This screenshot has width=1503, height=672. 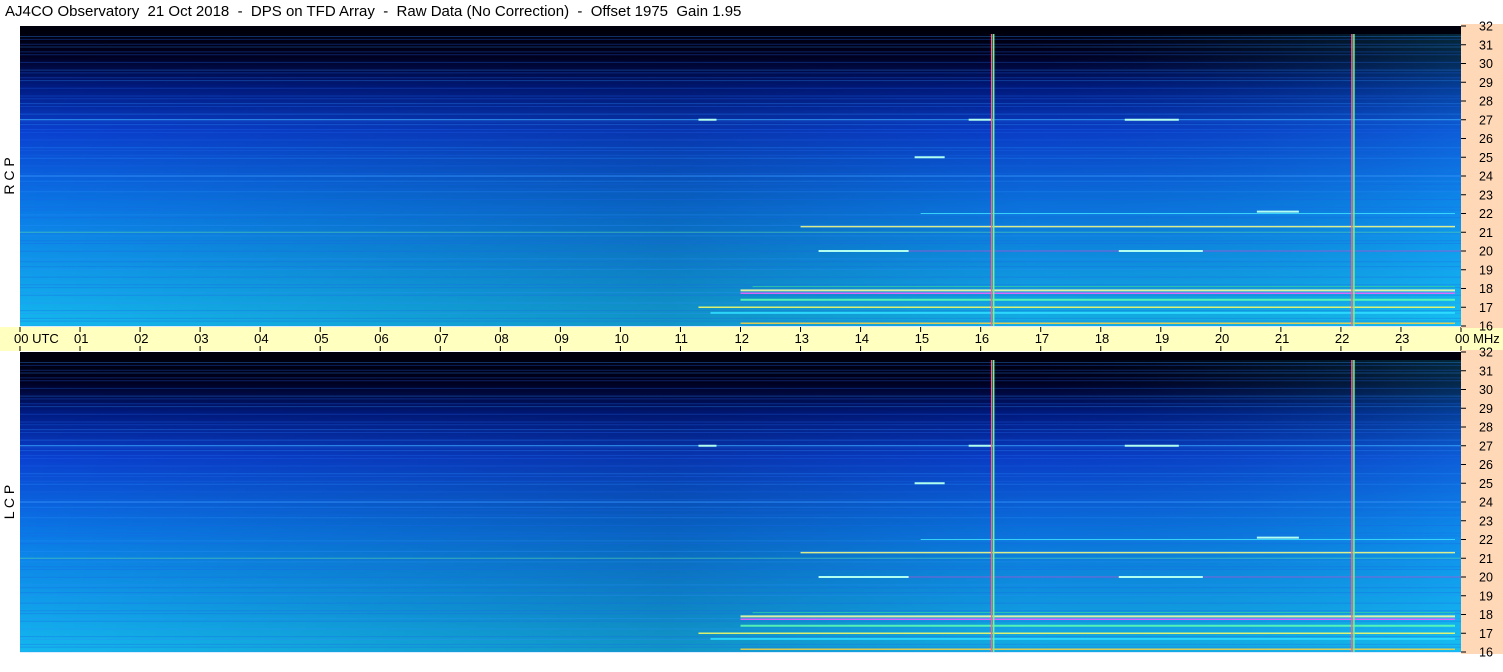 I want to click on utc-tick-label: 07, so click(x=441, y=338).